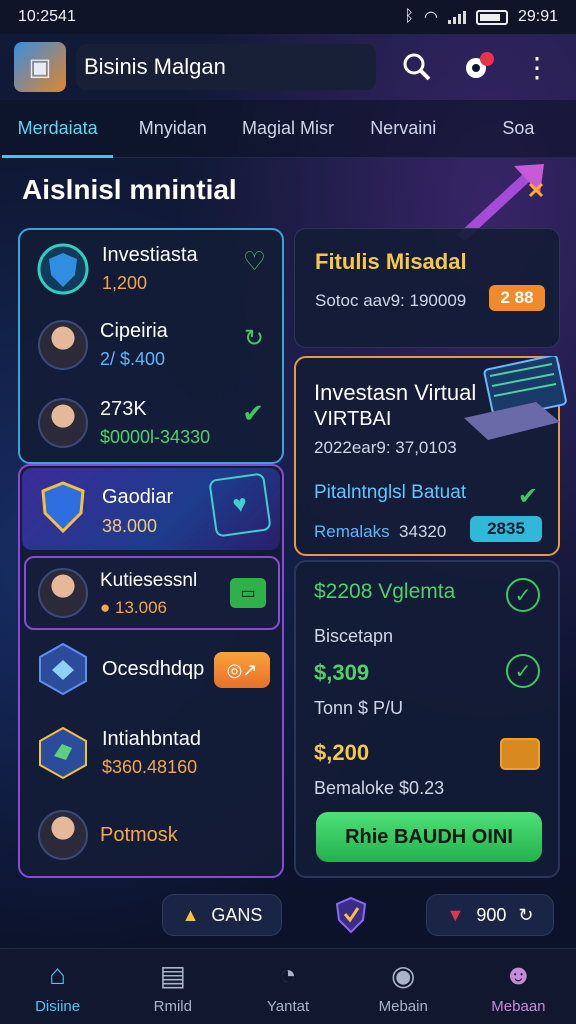  Describe the element at coordinates (117, 269) in the screenshot. I see `list-item: Investiasta 1,200` at that location.